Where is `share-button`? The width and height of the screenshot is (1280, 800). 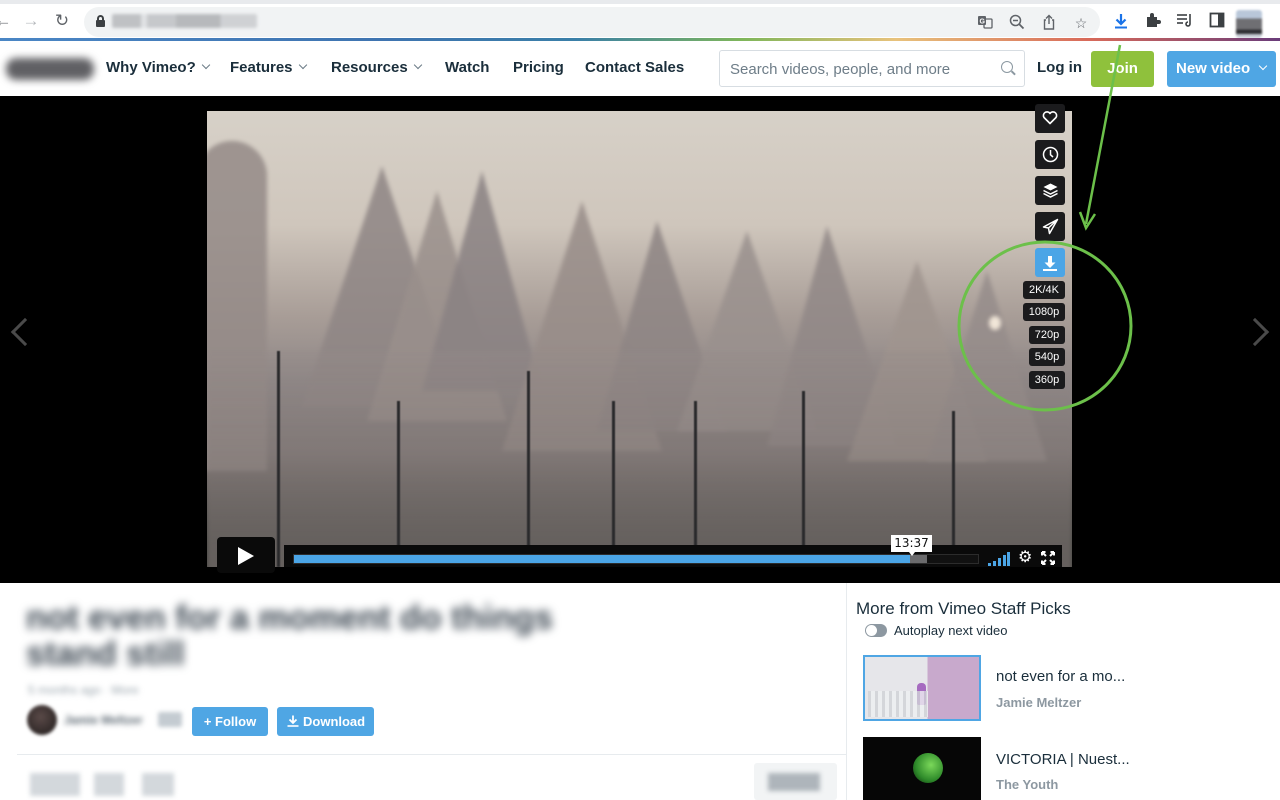 share-button is located at coordinates (1050, 226).